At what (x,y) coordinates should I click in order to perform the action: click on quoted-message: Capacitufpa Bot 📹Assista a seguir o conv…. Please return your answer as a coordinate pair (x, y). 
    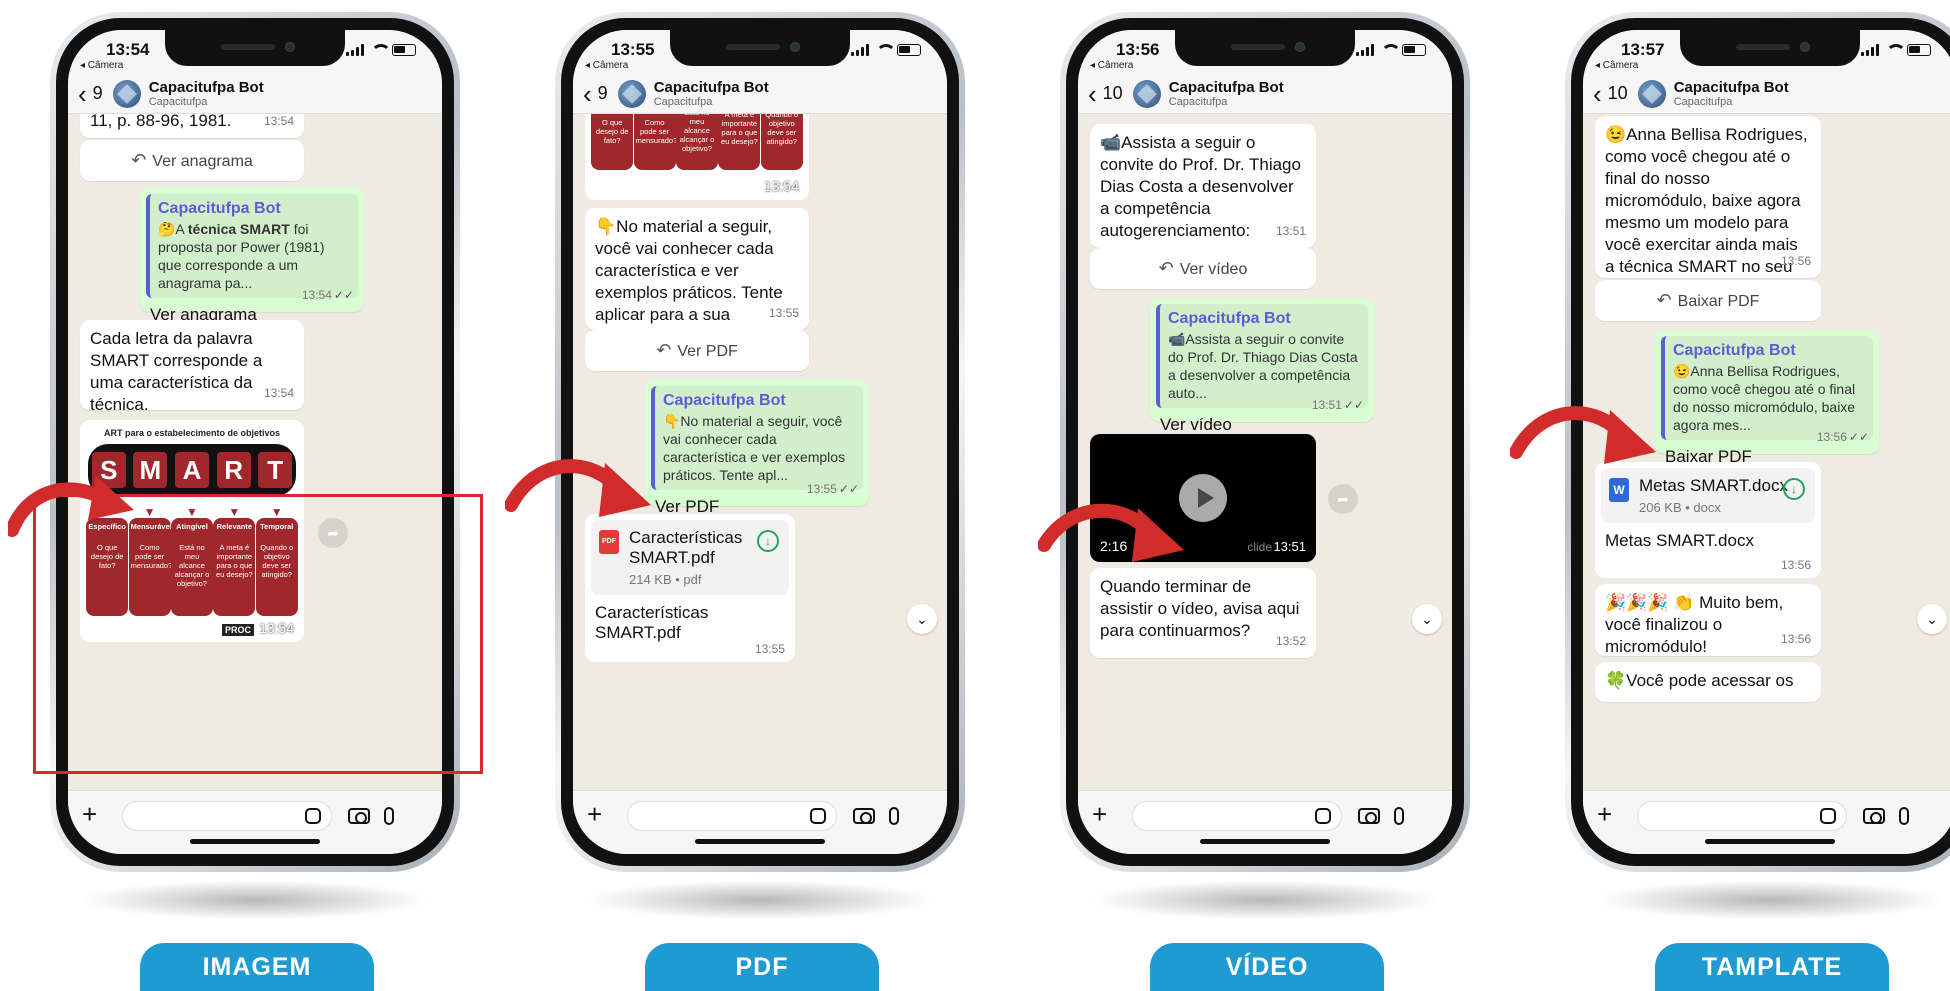
    Looking at the image, I should click on (1262, 356).